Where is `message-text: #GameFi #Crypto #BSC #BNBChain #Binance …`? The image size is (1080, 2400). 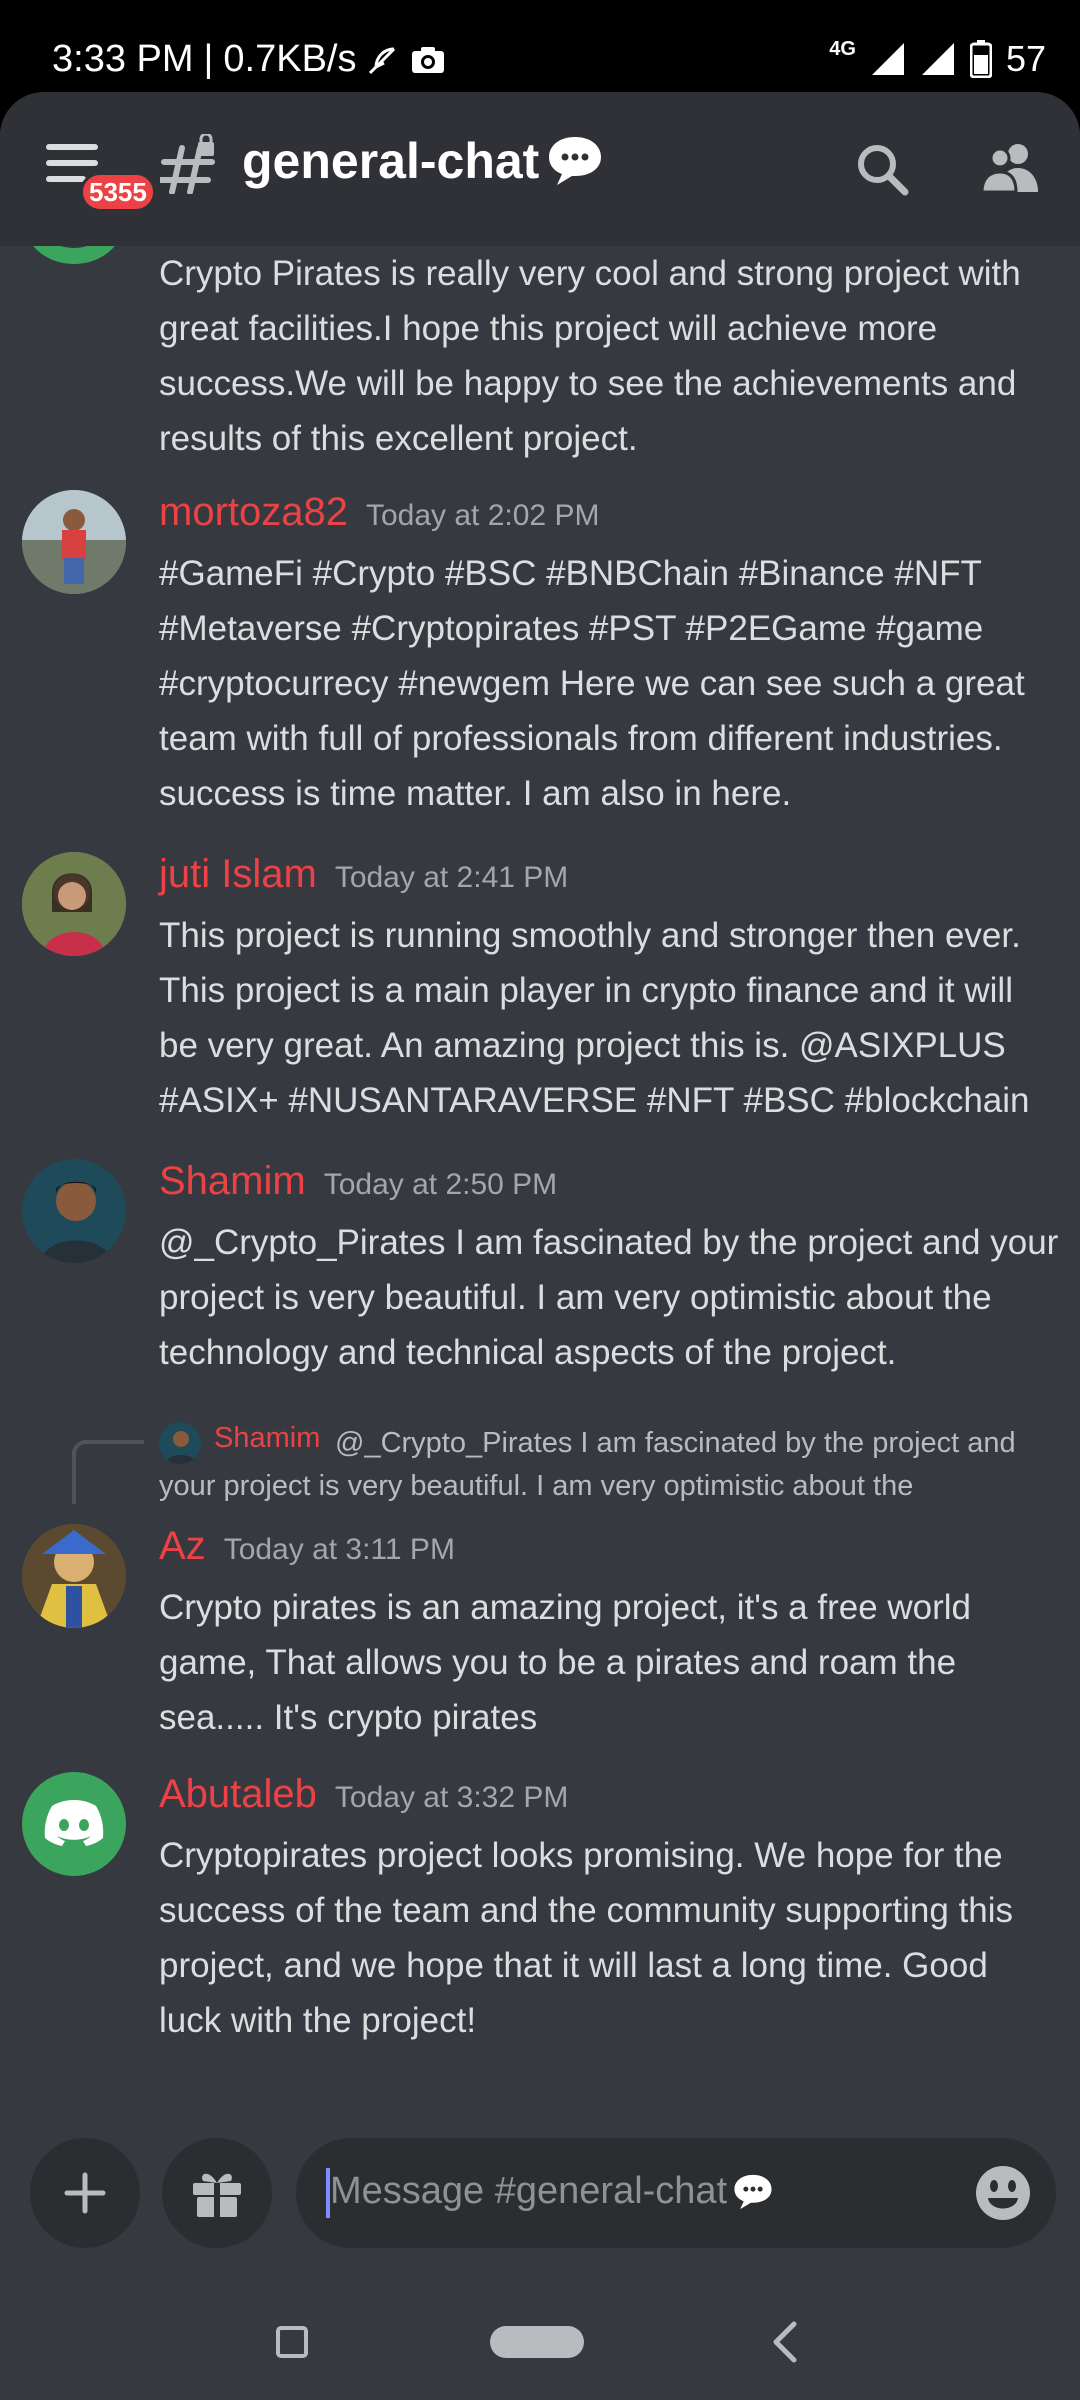
message-text: #GameFi #Crypto #BSC #BNBChain #Binance … is located at coordinates (592, 683).